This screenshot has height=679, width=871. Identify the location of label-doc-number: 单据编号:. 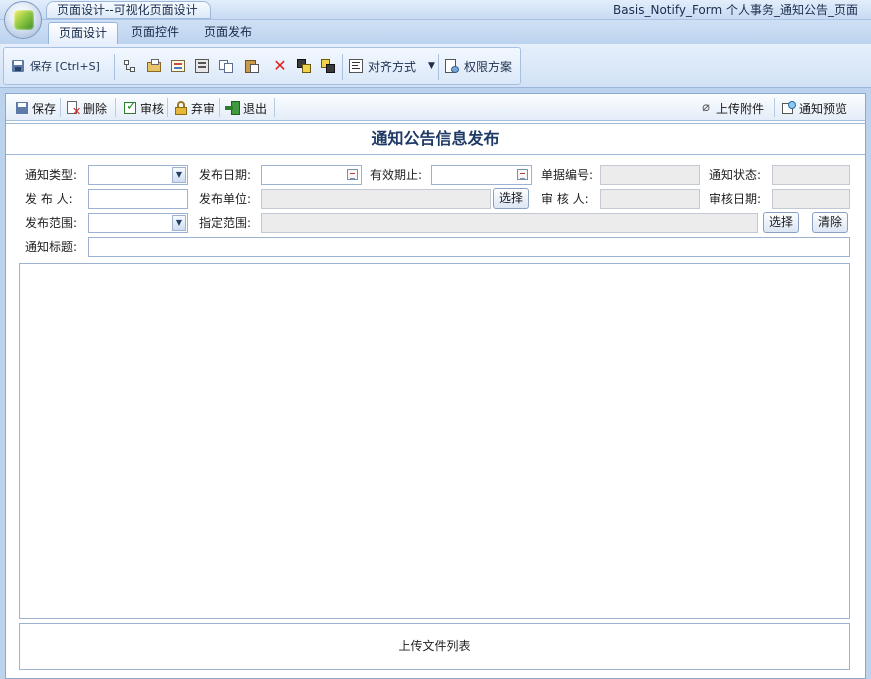
(567, 175).